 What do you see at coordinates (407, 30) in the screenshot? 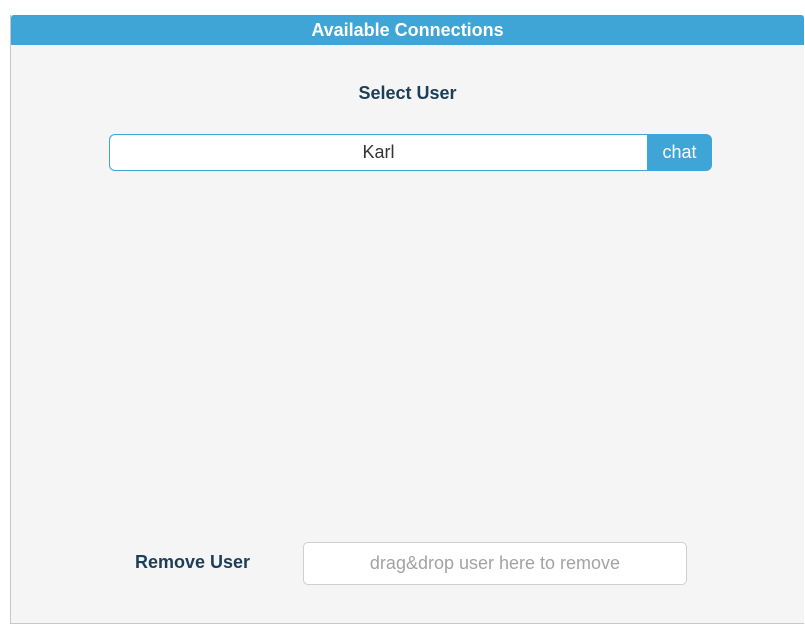
I see `panel-title: Available Connections` at bounding box center [407, 30].